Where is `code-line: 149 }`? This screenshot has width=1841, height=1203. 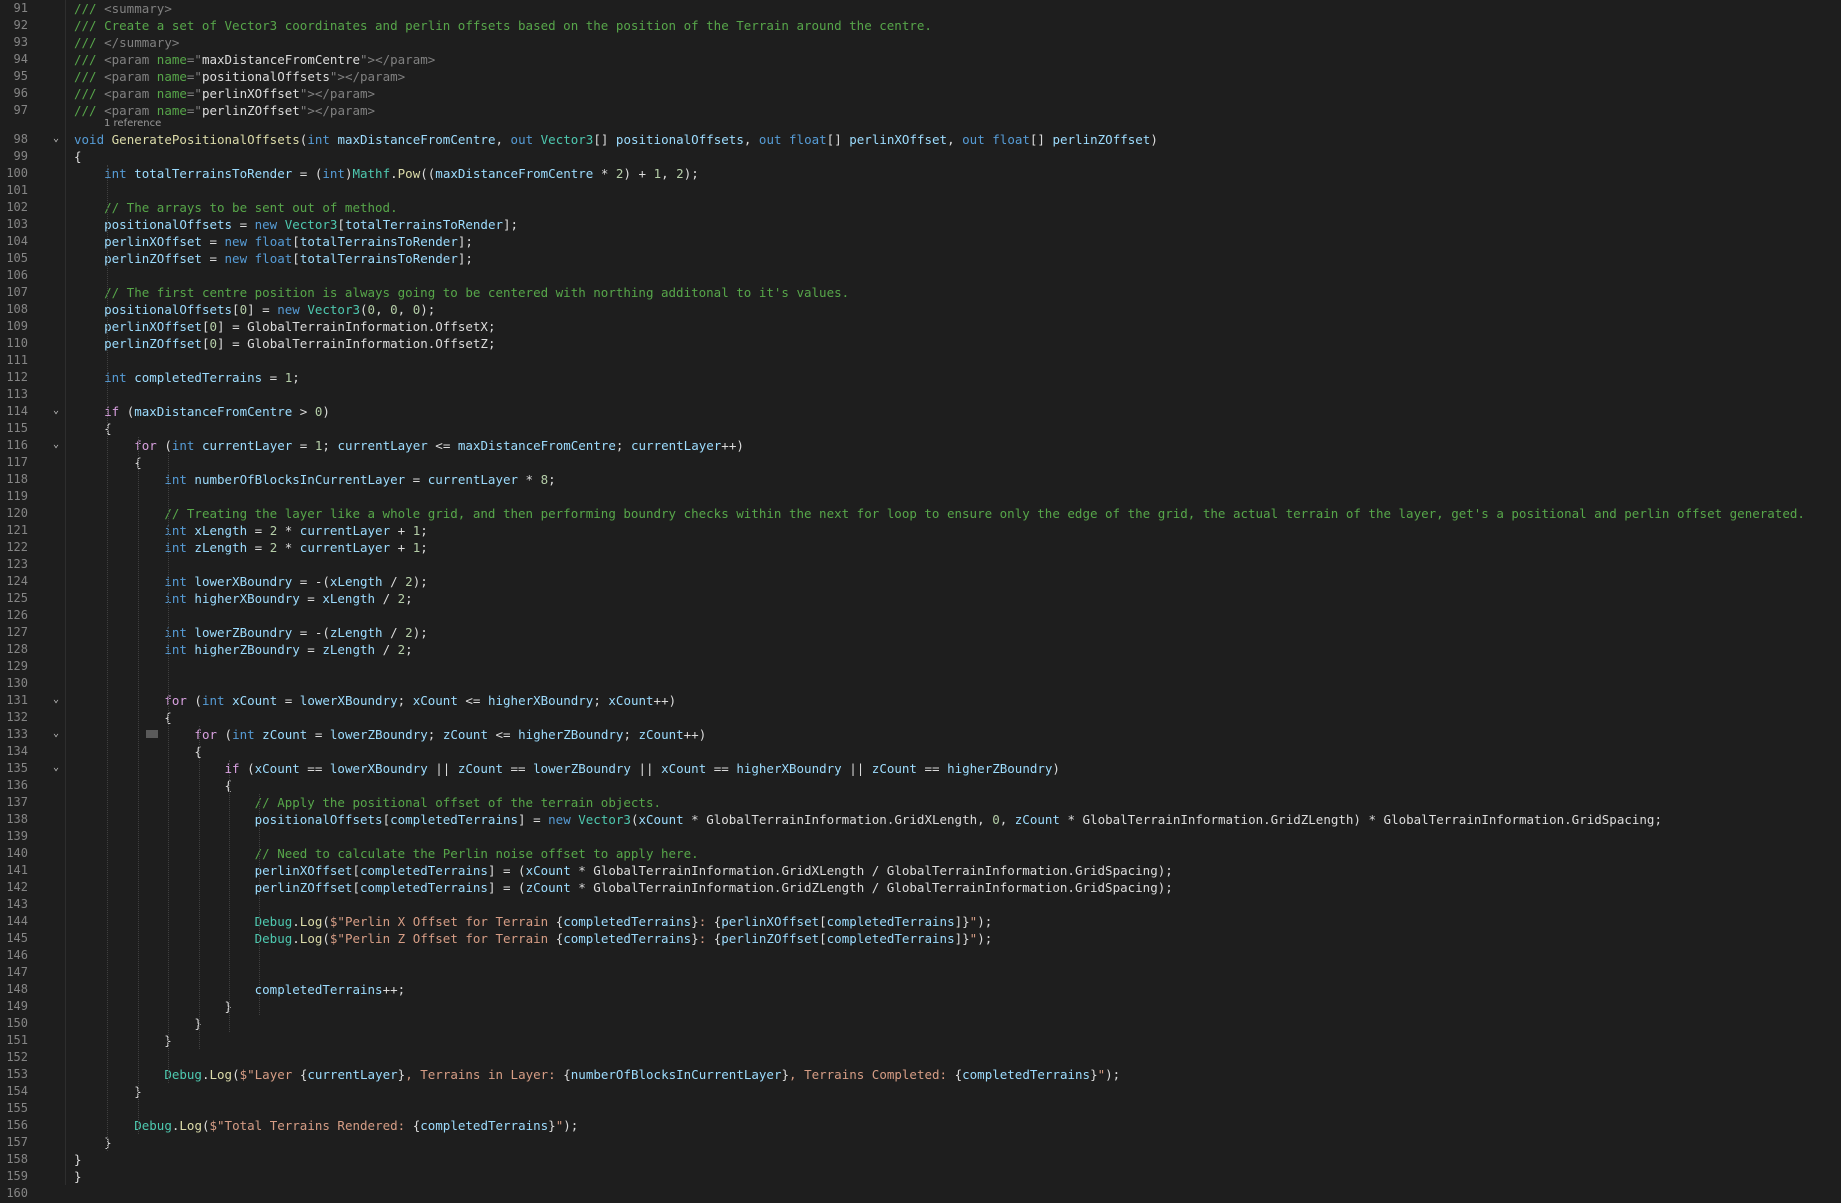
code-line: 149 } is located at coordinates (920, 1006).